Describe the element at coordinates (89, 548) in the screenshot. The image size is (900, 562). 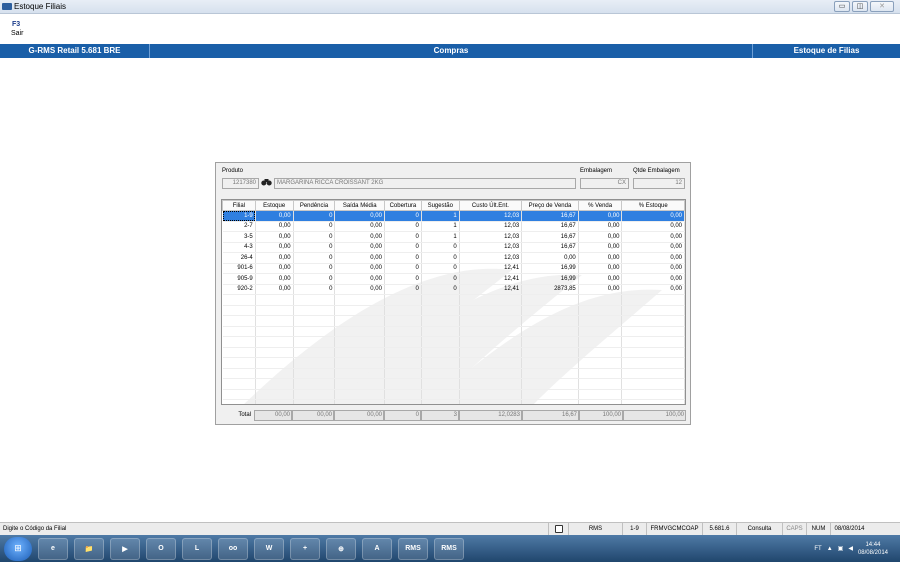
I see `explorer-taskbar-button: 📁` at that location.